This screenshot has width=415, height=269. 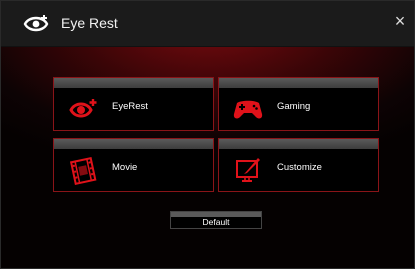 I want to click on eyerest-mode-button: EyeRest, so click(x=133, y=104).